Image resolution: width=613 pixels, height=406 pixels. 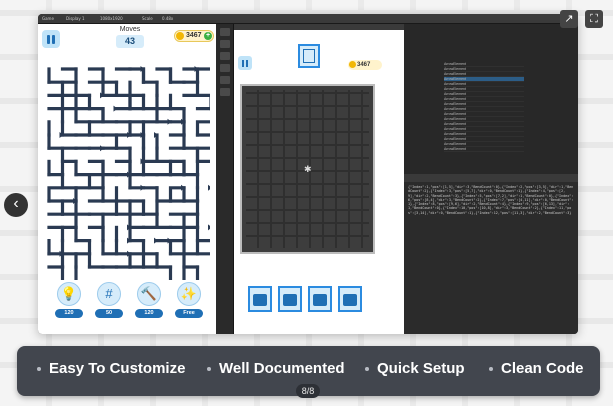 What do you see at coordinates (69, 294) in the screenshot?
I see `bulb-icon: 💡` at bounding box center [69, 294].